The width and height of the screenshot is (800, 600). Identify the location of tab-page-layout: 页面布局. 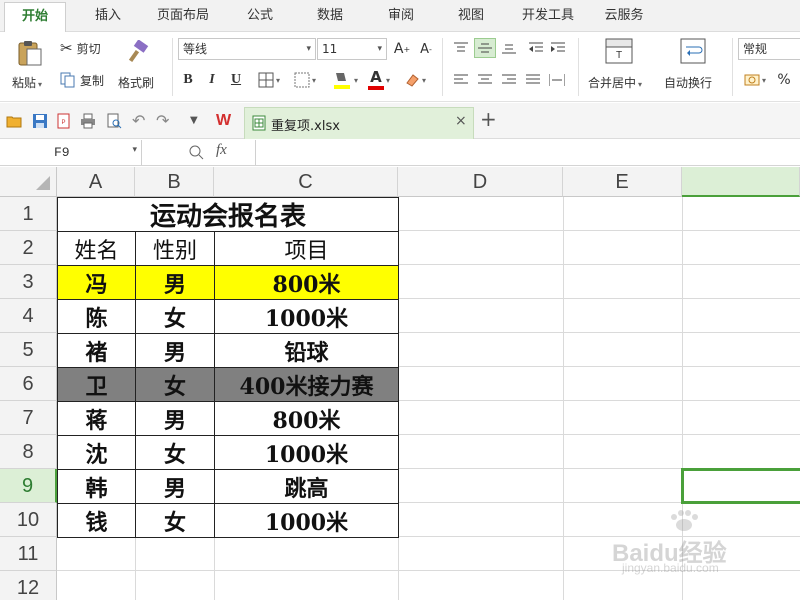
(183, 16).